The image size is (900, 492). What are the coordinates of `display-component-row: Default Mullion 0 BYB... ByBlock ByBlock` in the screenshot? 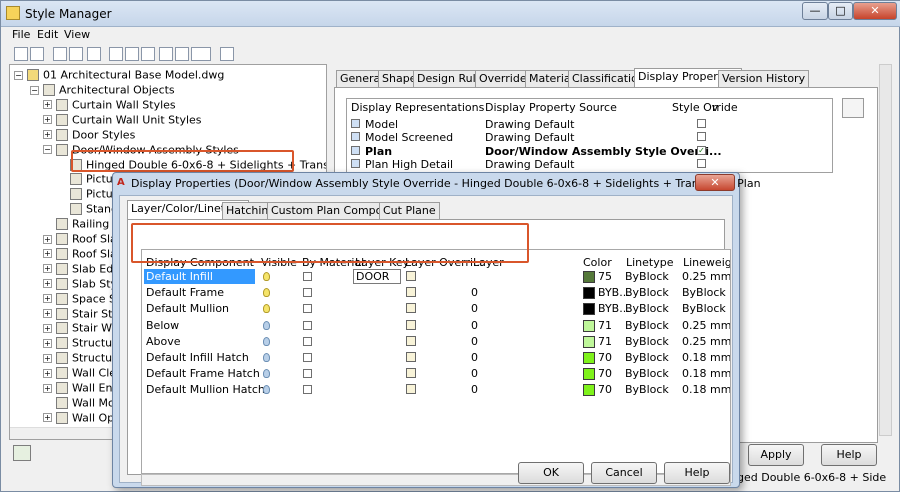 It's located at (436, 309).